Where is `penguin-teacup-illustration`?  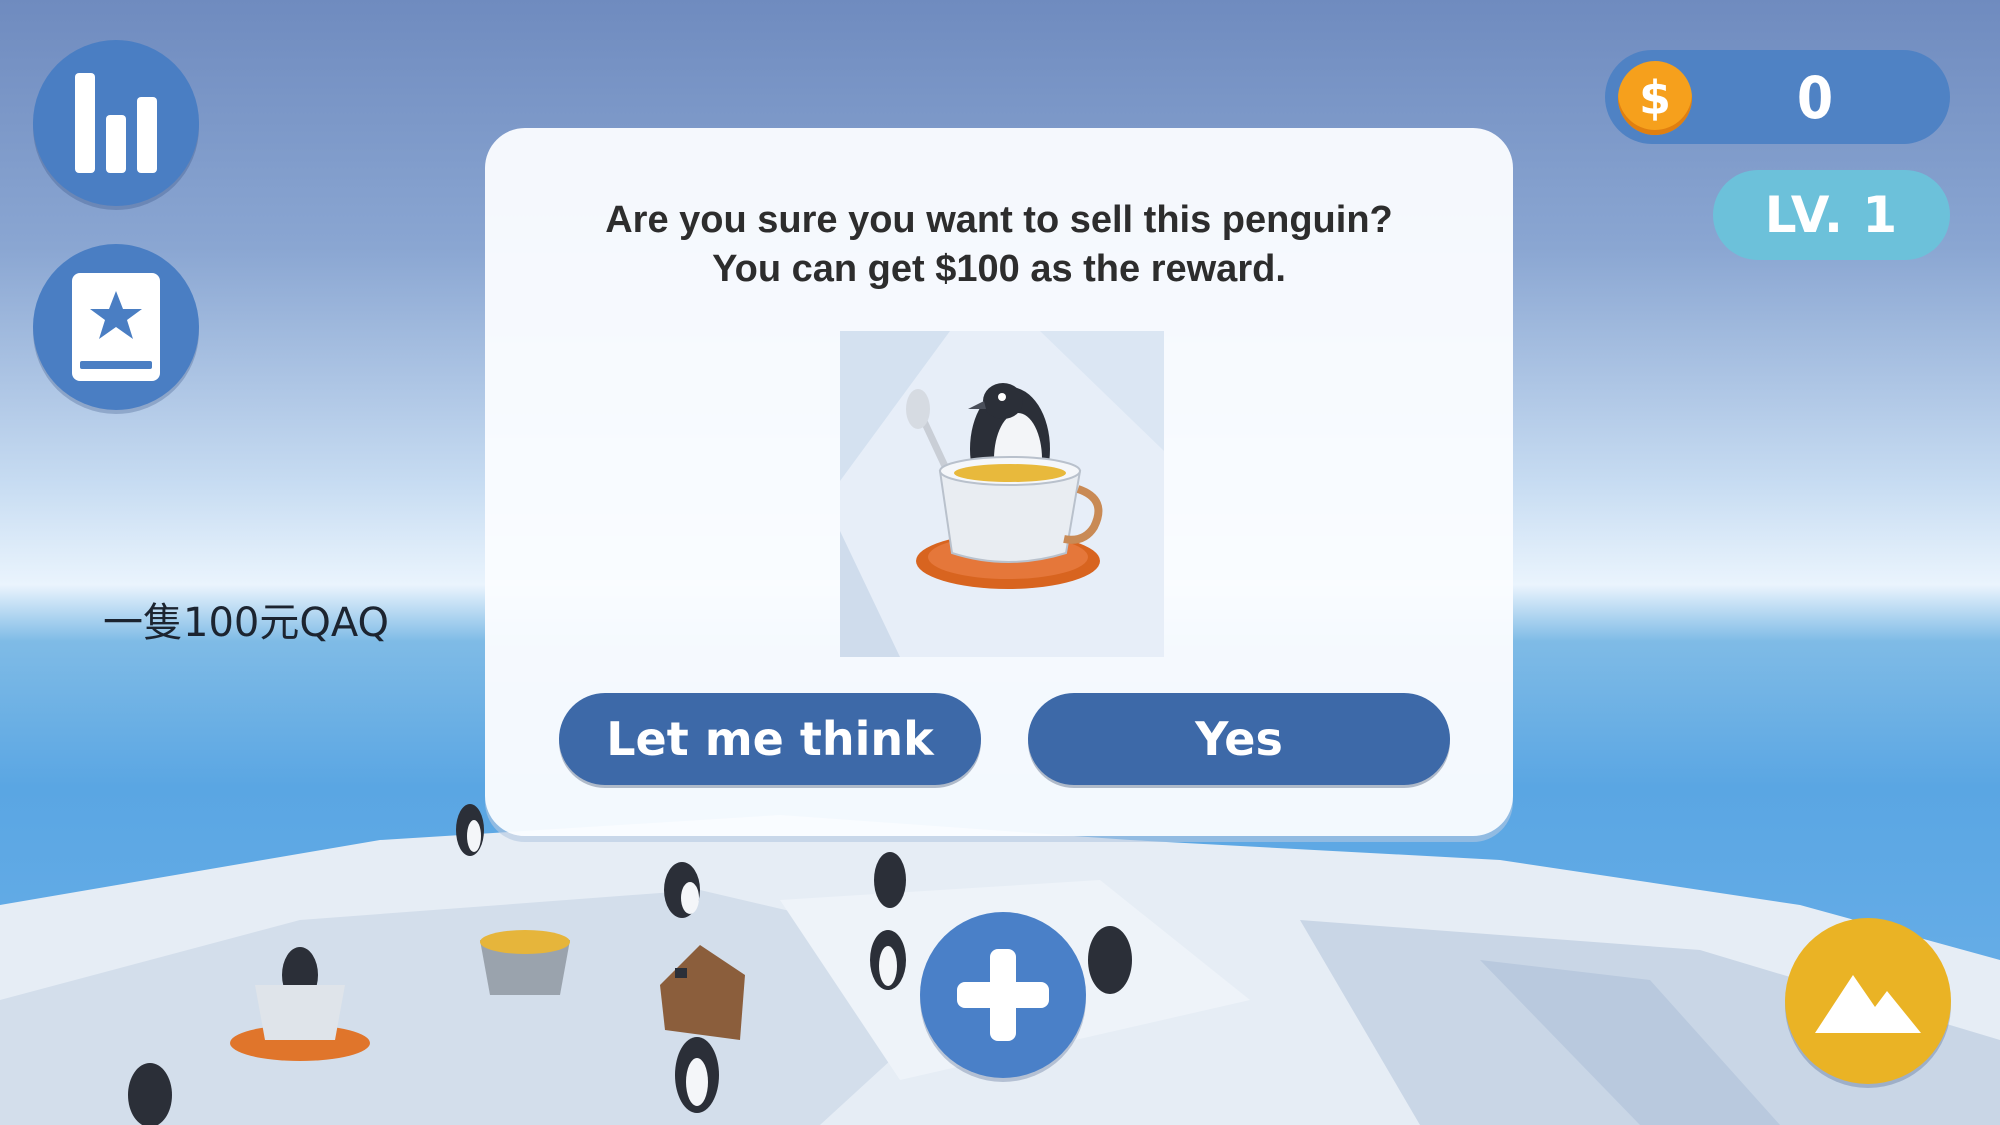
penguin-teacup-illustration is located at coordinates (1002, 494).